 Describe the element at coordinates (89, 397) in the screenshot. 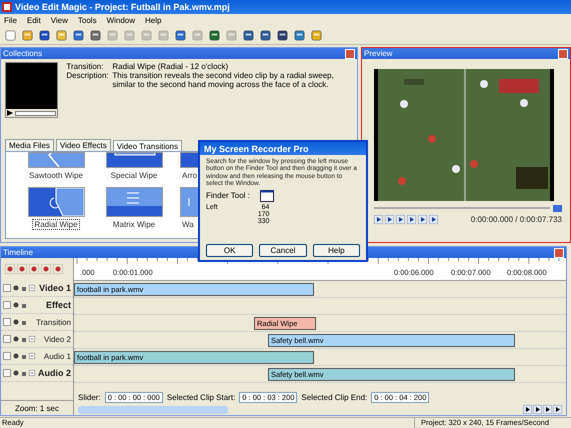

I see `field-label: Slider:` at that location.